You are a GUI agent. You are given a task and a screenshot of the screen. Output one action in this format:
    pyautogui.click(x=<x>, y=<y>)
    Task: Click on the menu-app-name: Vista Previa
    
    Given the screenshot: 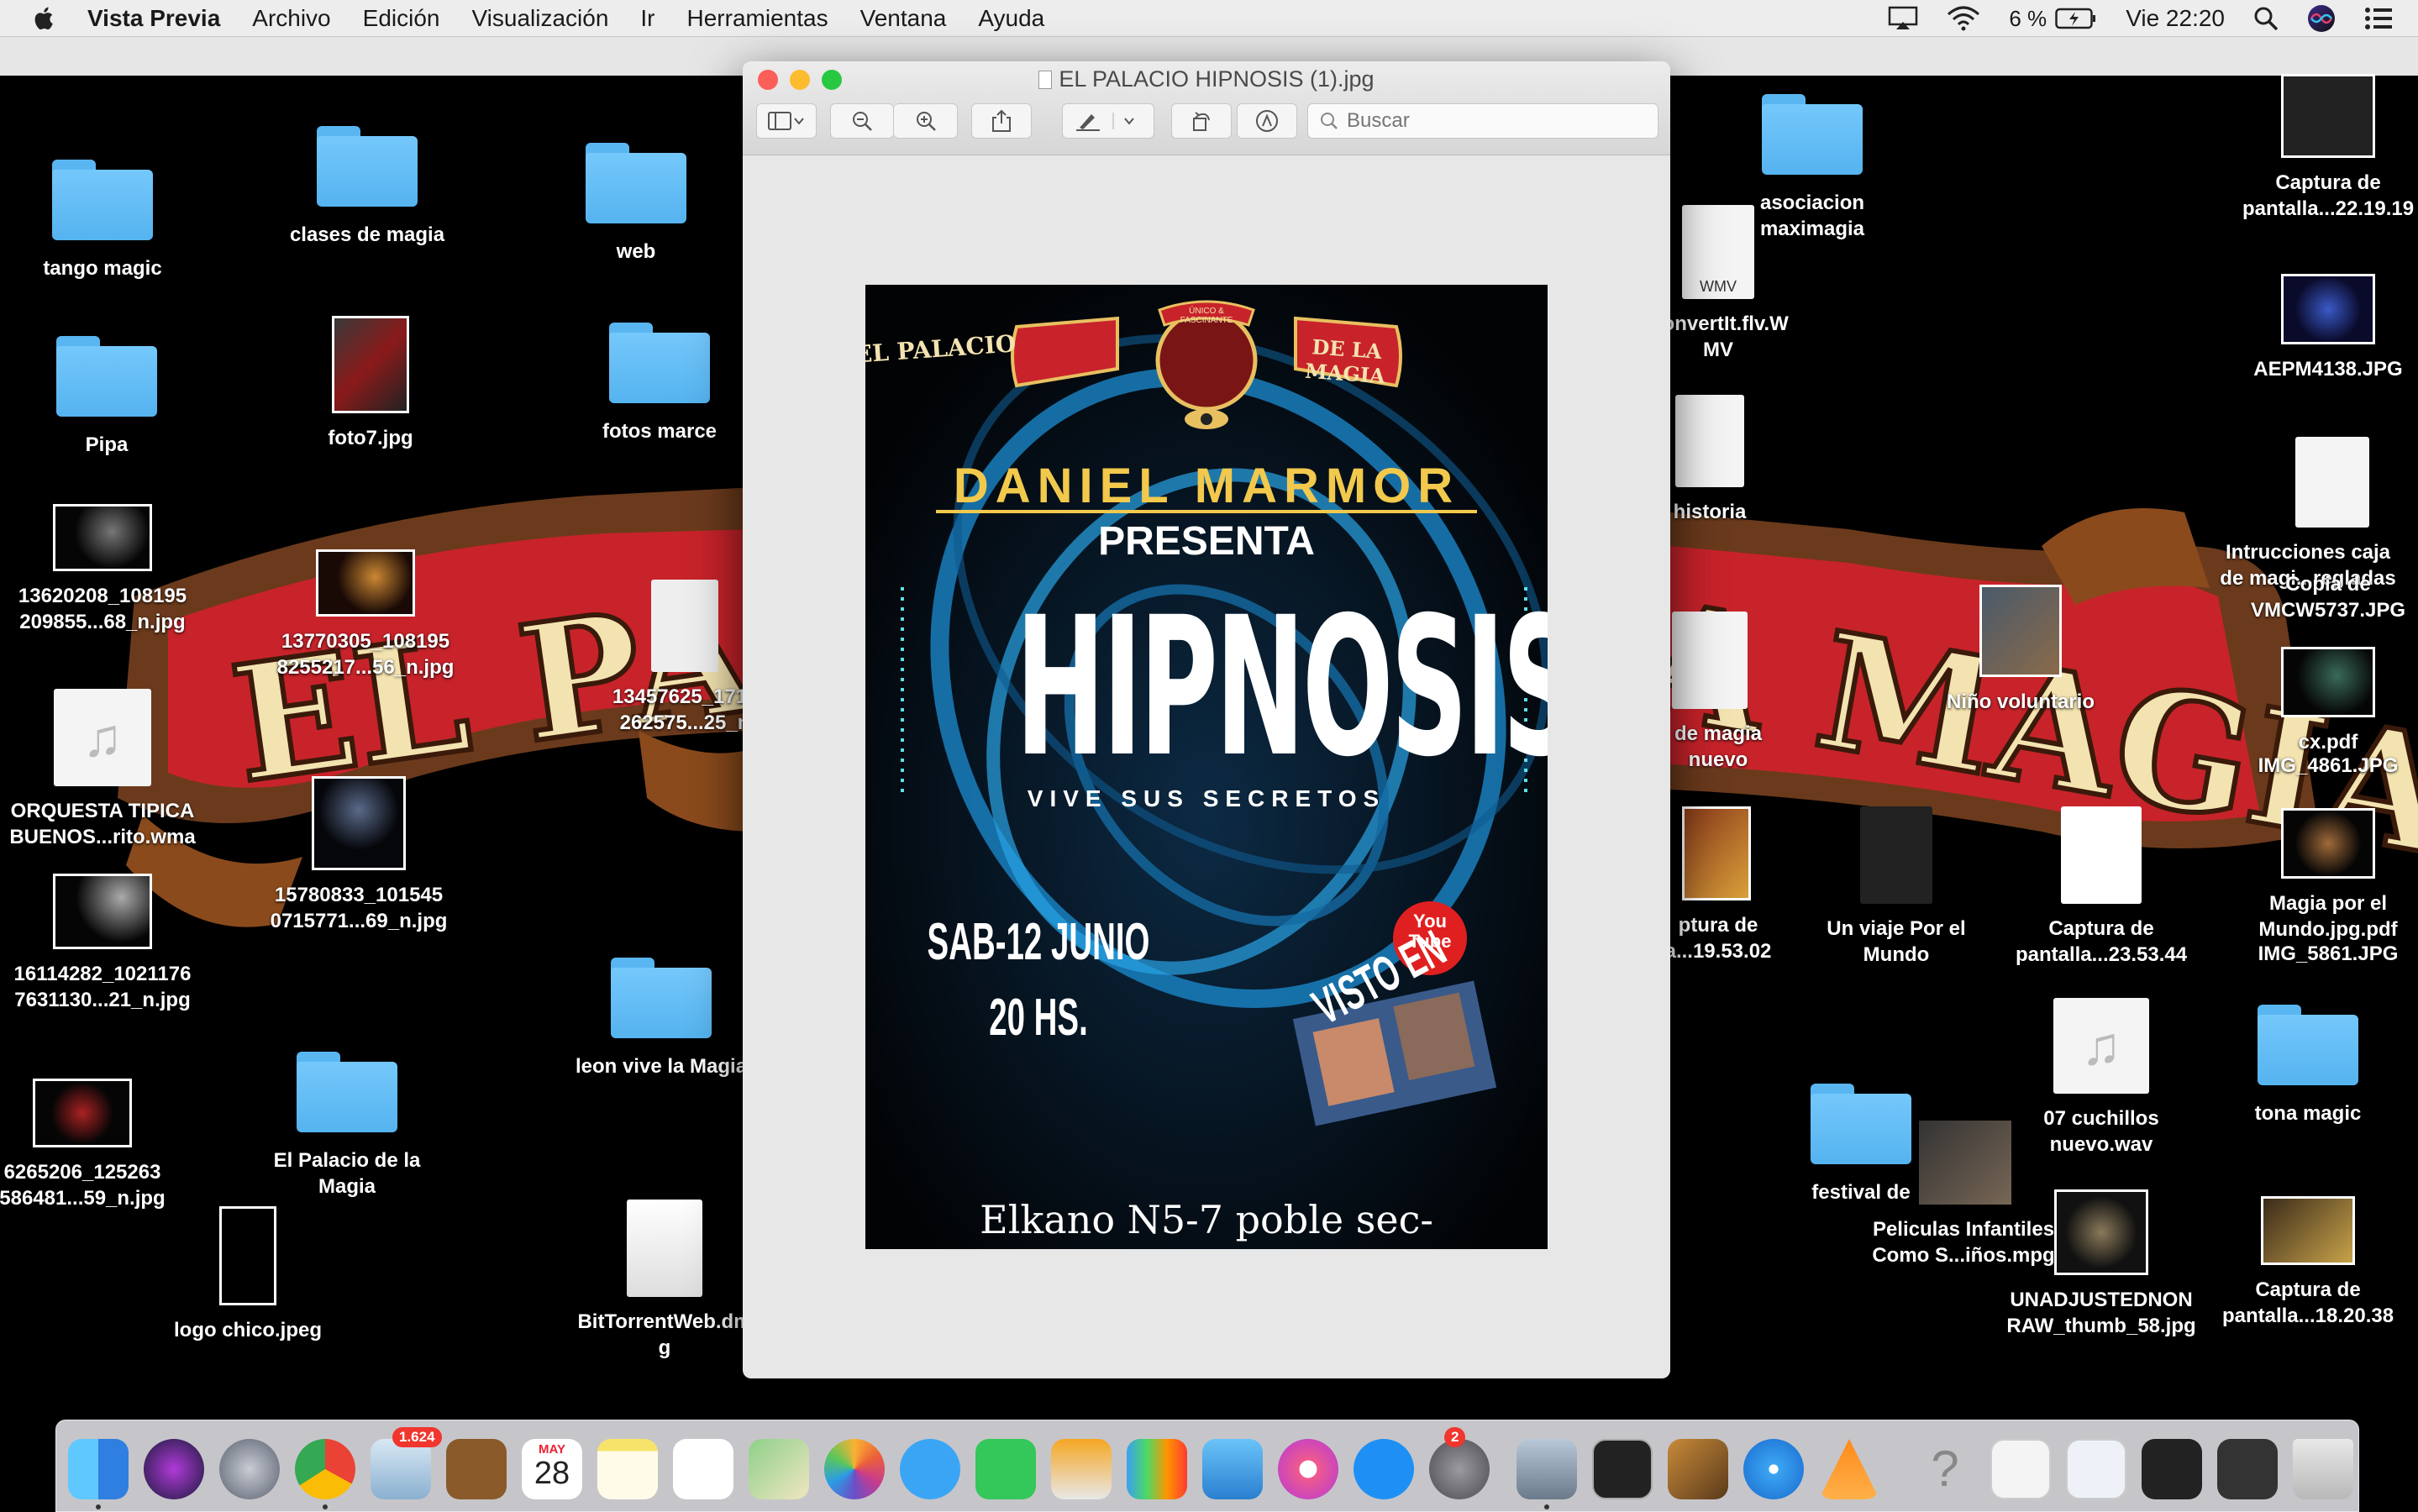 What is the action you would take?
    pyautogui.click(x=153, y=18)
    